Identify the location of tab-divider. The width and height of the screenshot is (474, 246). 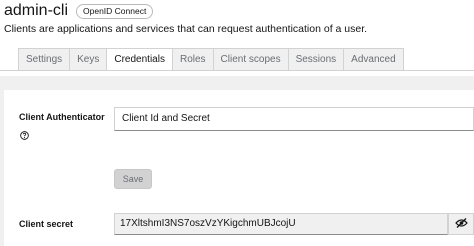
(237, 70).